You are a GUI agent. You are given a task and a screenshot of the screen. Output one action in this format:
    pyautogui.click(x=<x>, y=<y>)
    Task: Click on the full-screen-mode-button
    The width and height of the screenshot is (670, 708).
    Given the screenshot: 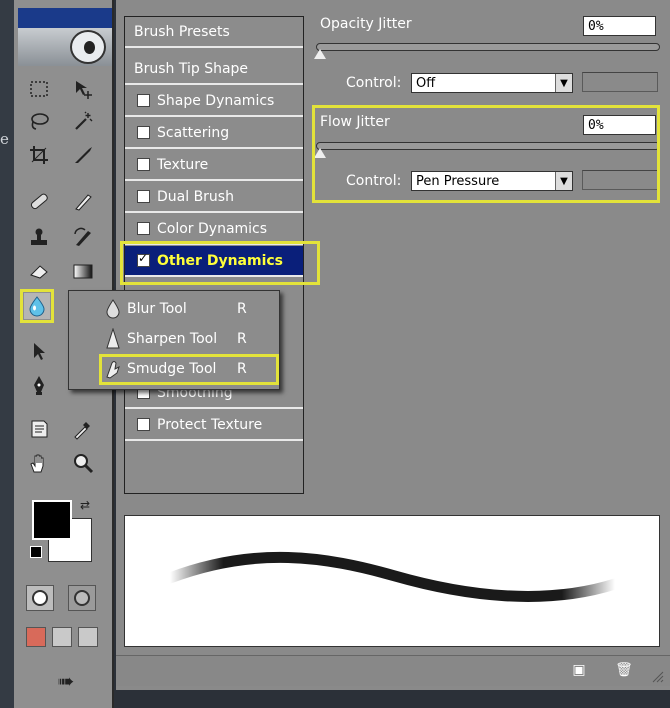 What is the action you would take?
    pyautogui.click(x=88, y=637)
    